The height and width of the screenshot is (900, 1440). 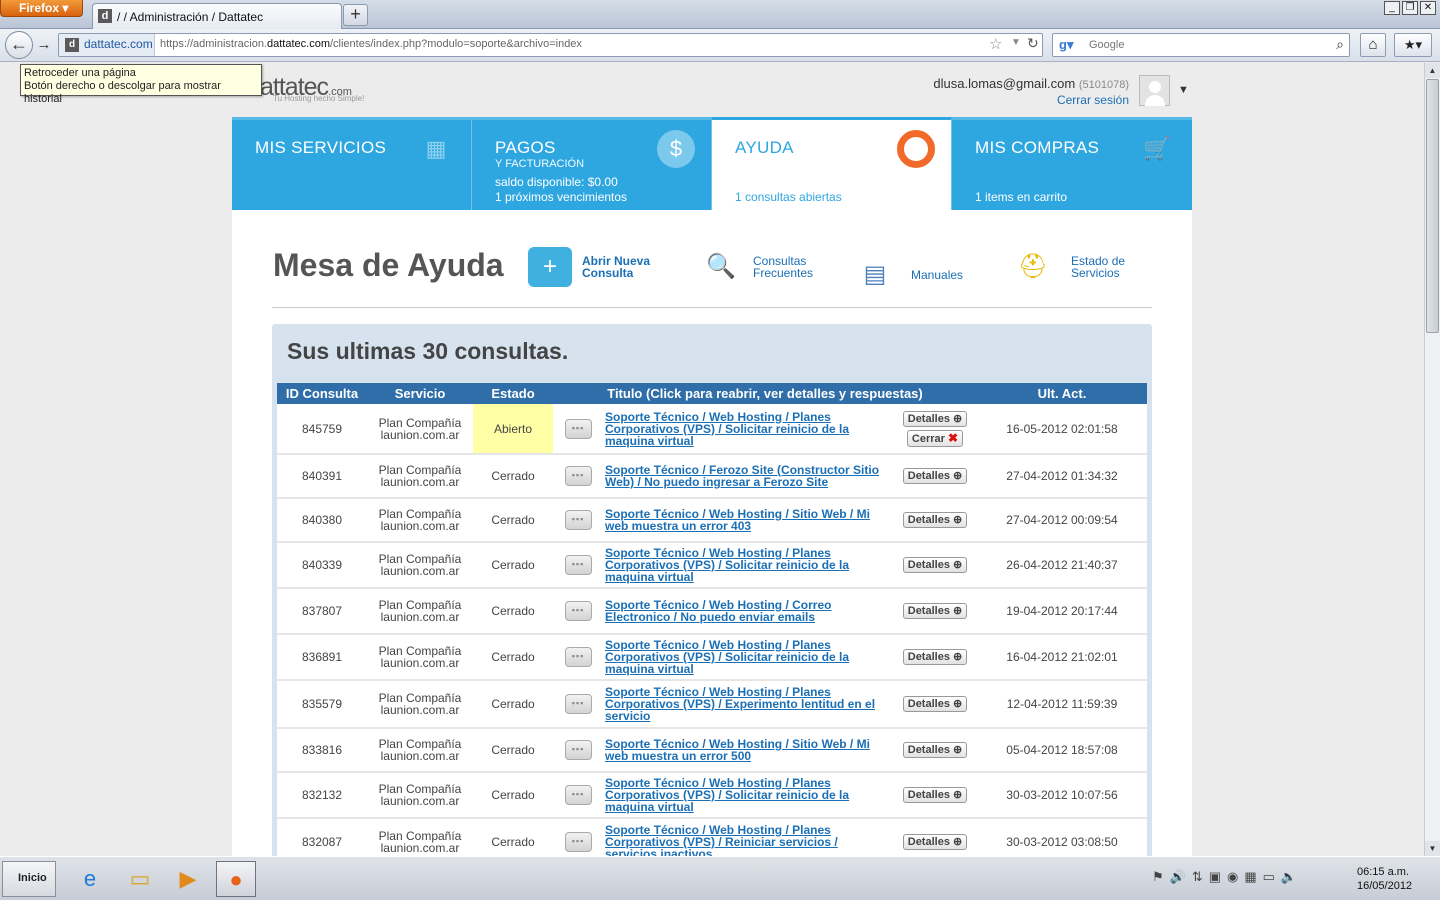 I want to click on forward-button: →, so click(x=44, y=46).